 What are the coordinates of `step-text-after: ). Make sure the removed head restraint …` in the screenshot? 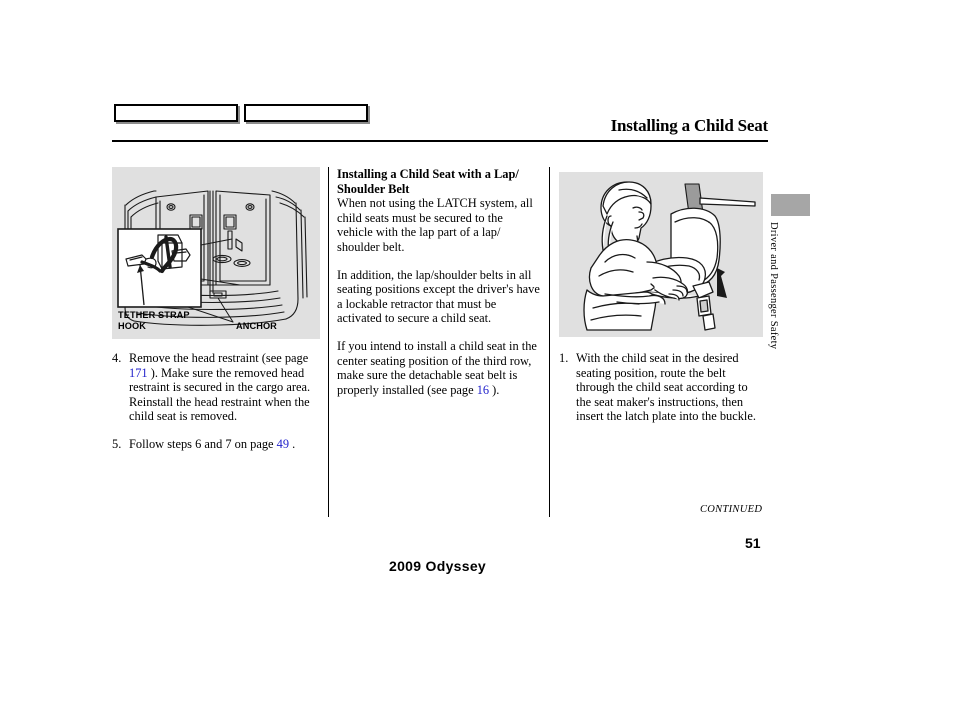 It's located at (220, 394).